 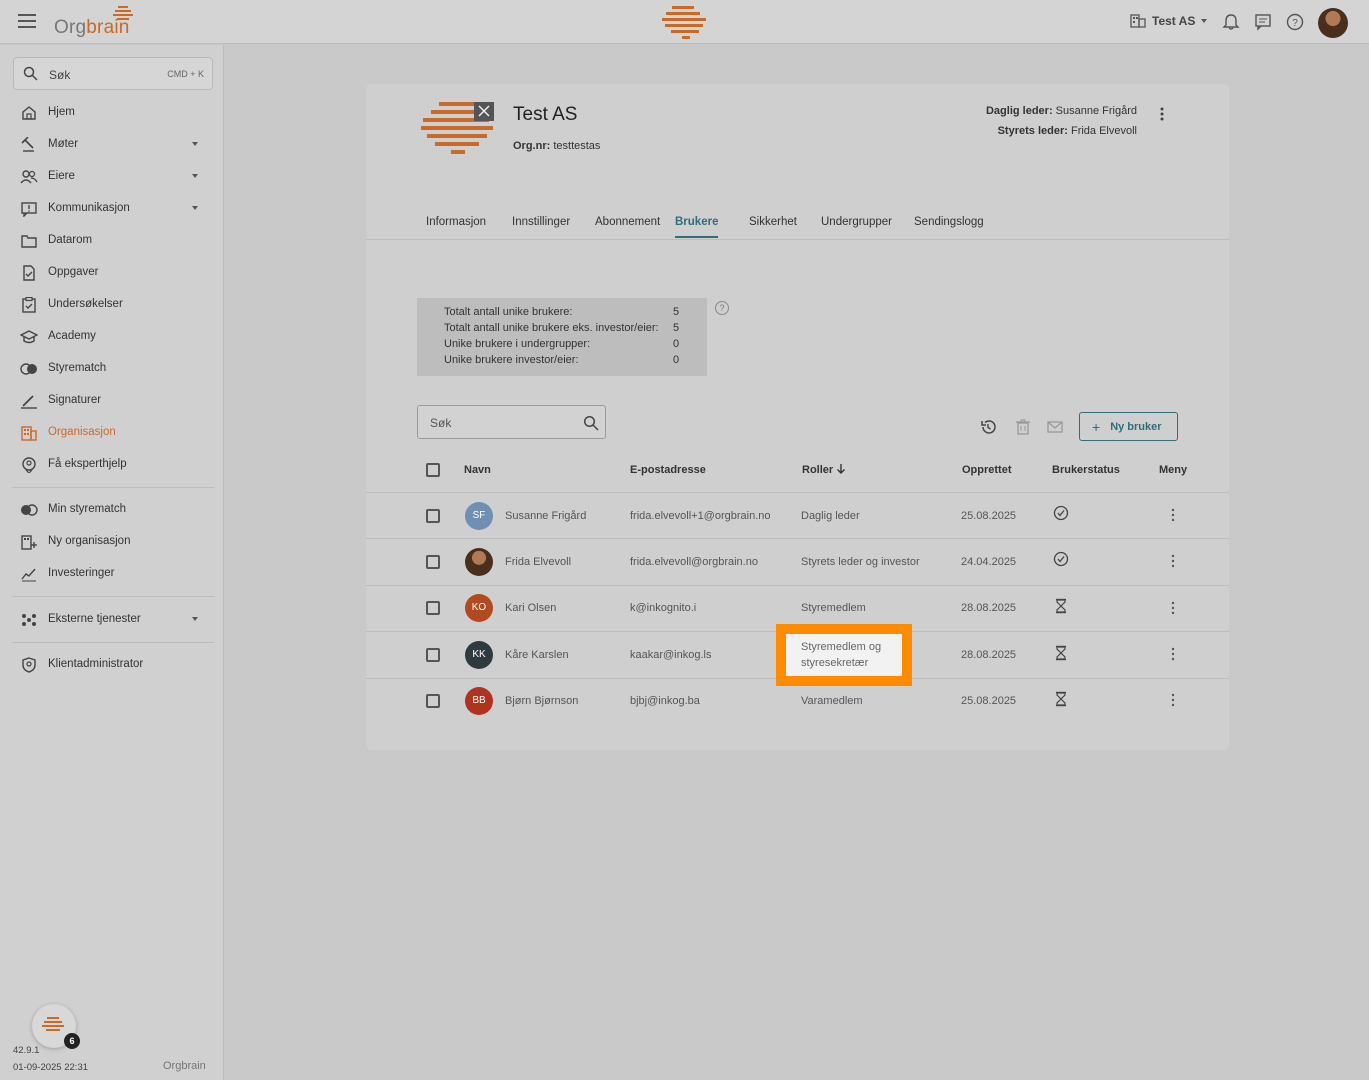 I want to click on org-name: Test AS, so click(x=545, y=114).